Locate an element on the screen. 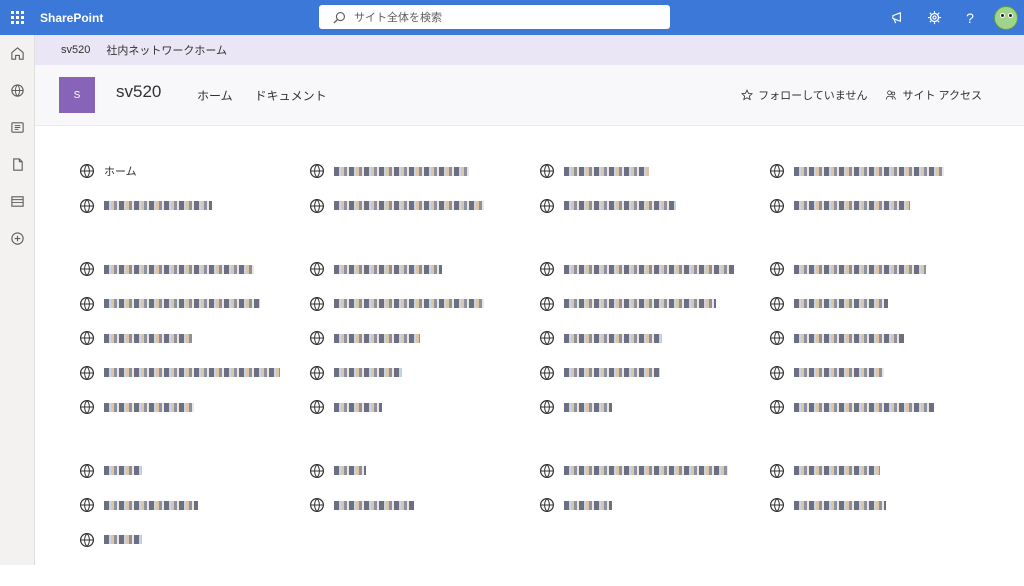 The width and height of the screenshot is (1024, 586). user-avatar is located at coordinates (1006, 17).